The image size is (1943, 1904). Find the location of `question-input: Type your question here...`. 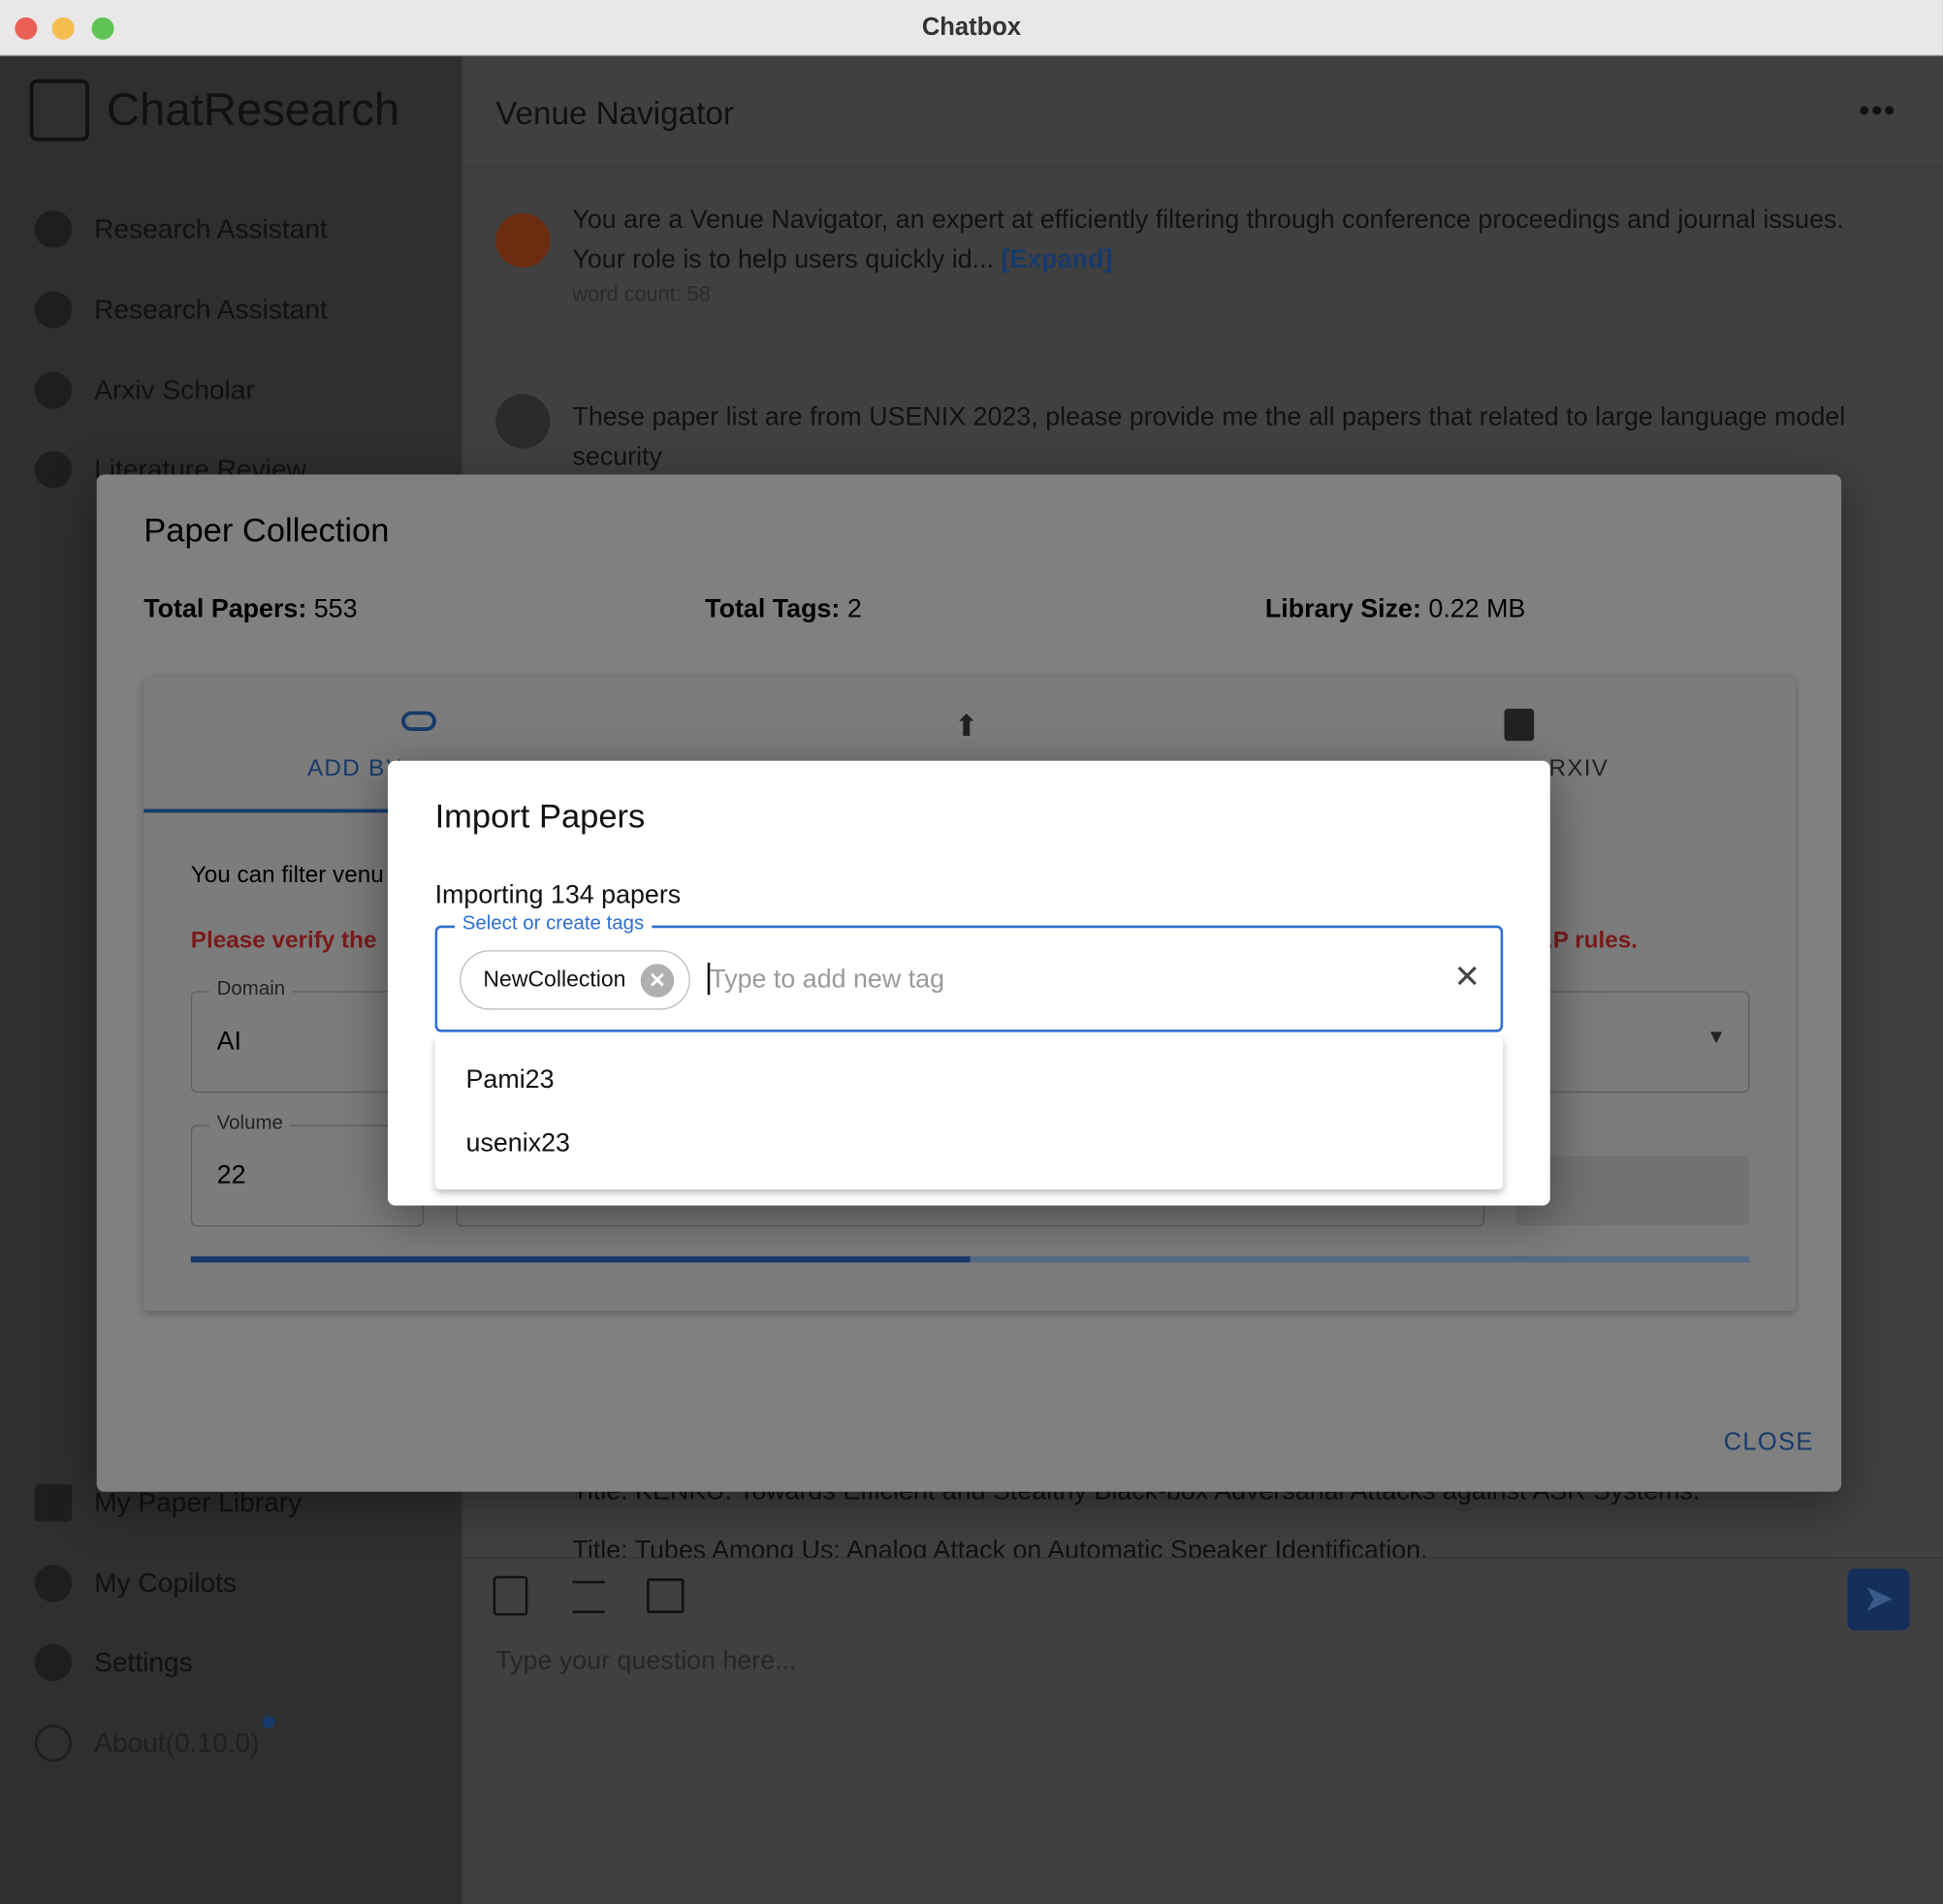

question-input: Type your question here... is located at coordinates (645, 1661).